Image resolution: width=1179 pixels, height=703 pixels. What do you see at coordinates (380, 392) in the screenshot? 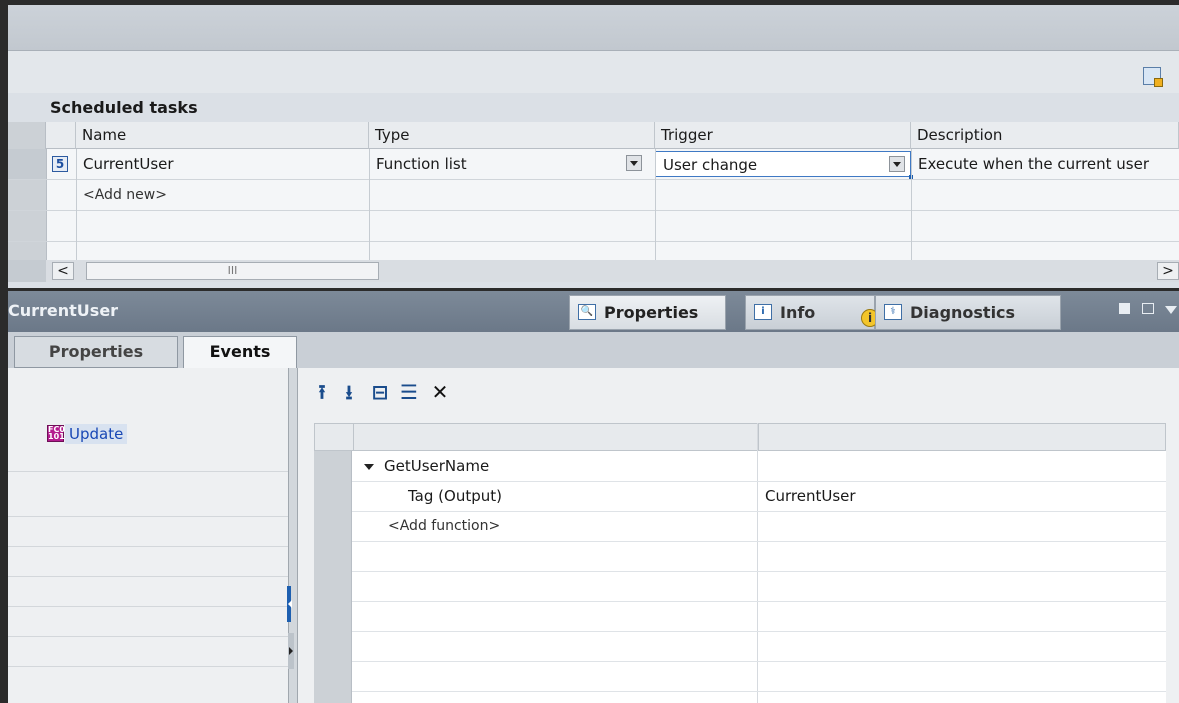
I see `expand-all-icon: ⊟` at bounding box center [380, 392].